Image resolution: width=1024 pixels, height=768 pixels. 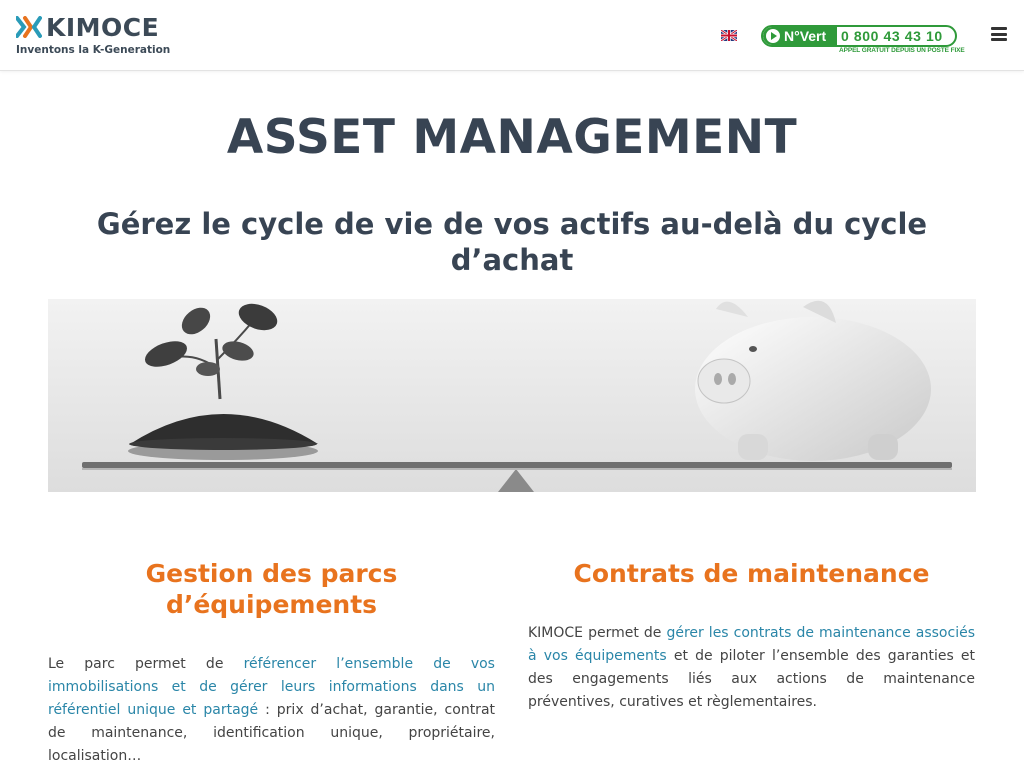 What do you see at coordinates (146, 664) in the screenshot?
I see `section-text-part: Le parc permet de` at bounding box center [146, 664].